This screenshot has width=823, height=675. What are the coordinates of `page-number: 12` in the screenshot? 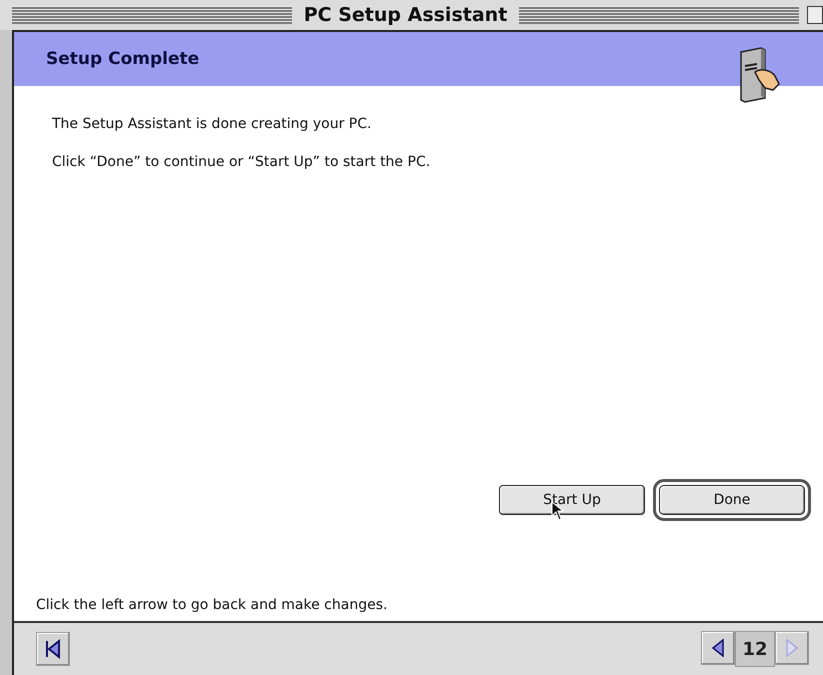 It's located at (755, 649).